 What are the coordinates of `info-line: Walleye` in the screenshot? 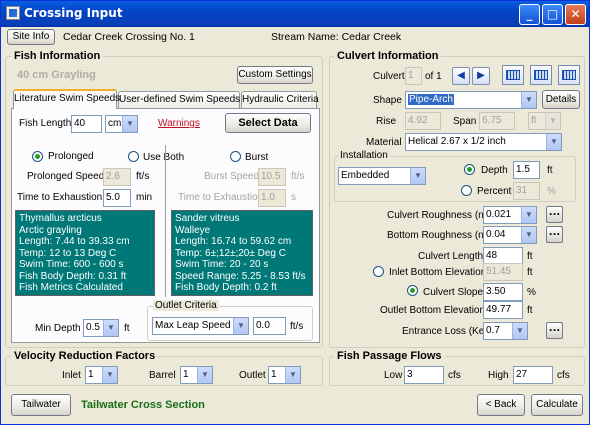 It's located at (193, 230).